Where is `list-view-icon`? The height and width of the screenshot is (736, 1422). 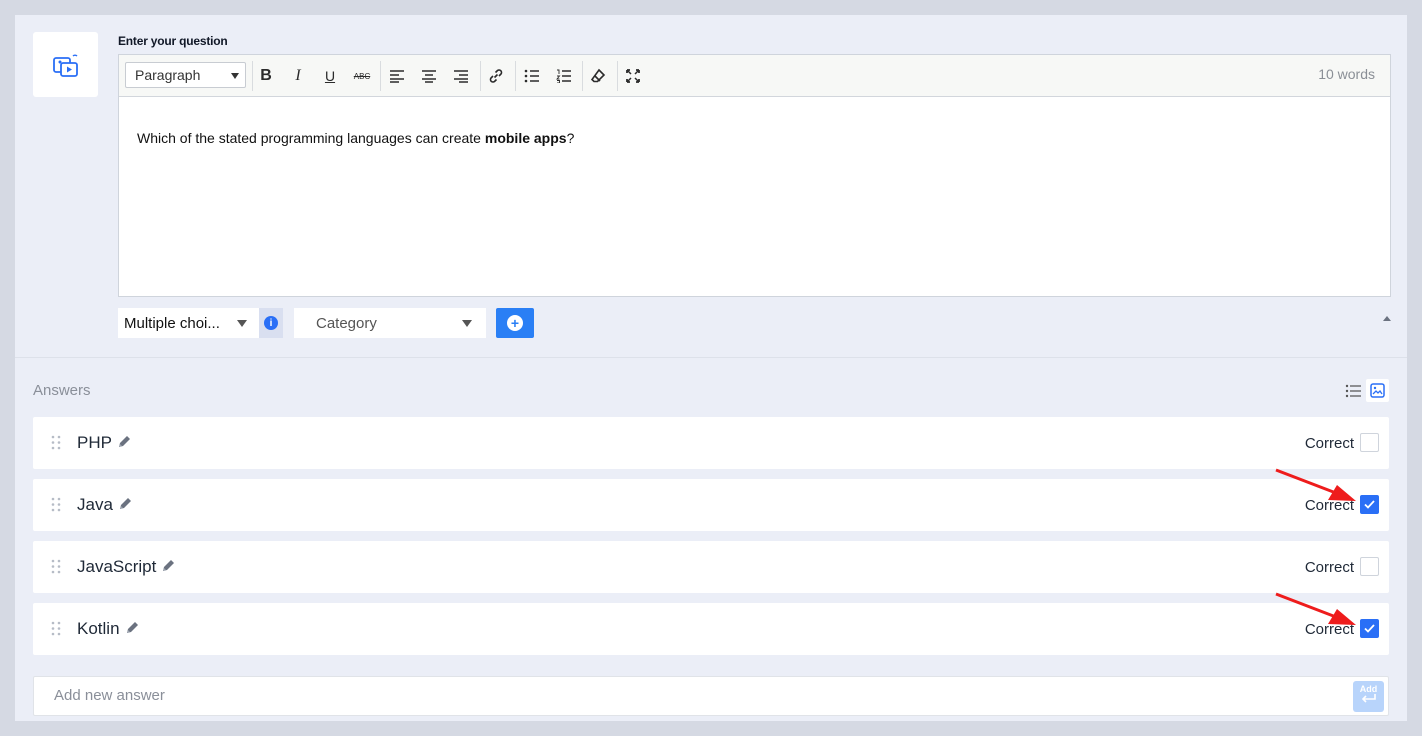
list-view-icon is located at coordinates (1353, 391).